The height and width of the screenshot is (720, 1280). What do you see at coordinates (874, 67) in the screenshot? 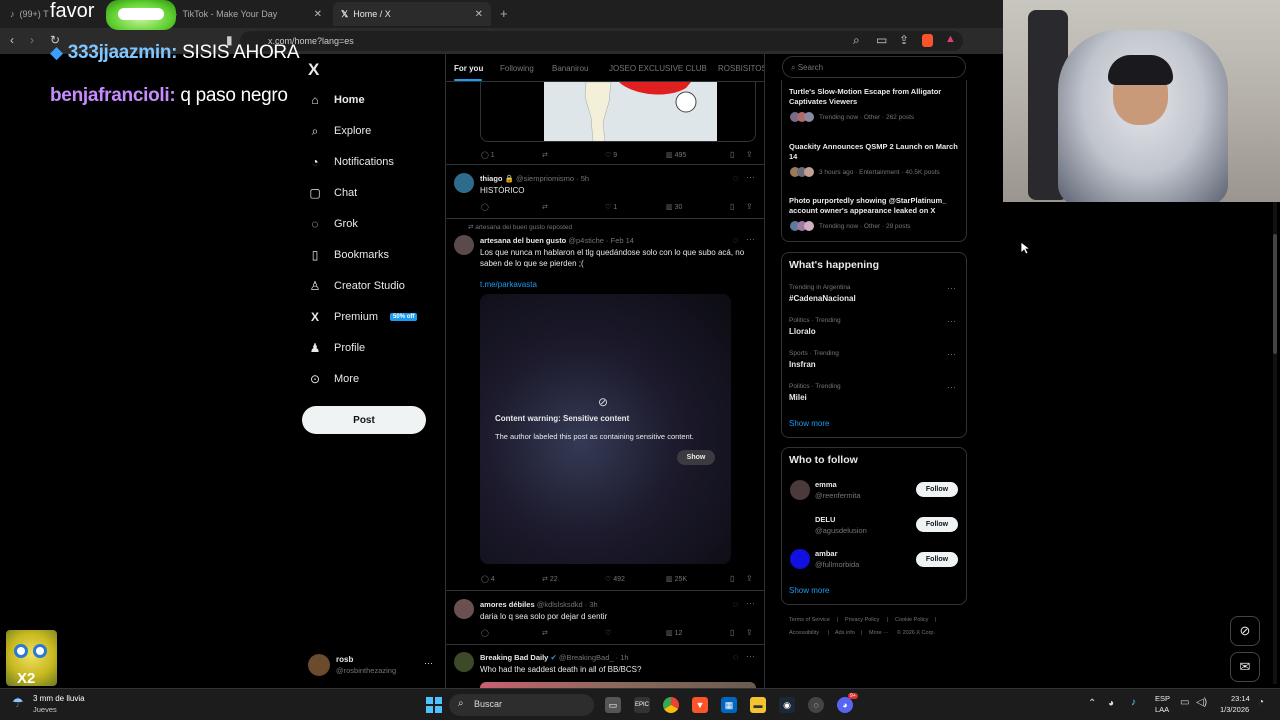
I see `search-input: ⌕ Search` at bounding box center [874, 67].